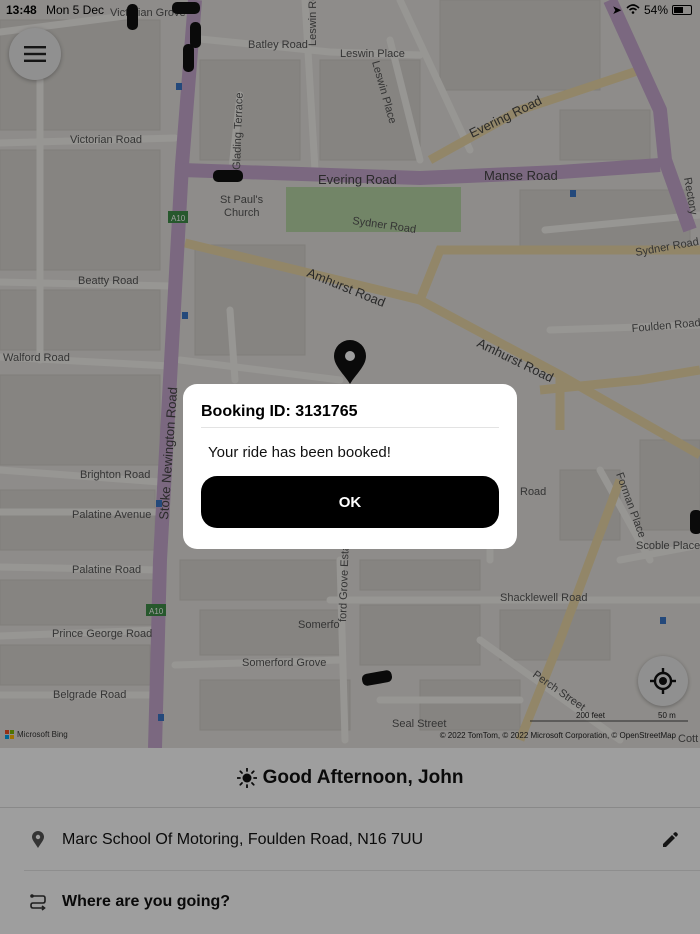  Describe the element at coordinates (350, 427) in the screenshot. I see `dialog-divider` at that location.